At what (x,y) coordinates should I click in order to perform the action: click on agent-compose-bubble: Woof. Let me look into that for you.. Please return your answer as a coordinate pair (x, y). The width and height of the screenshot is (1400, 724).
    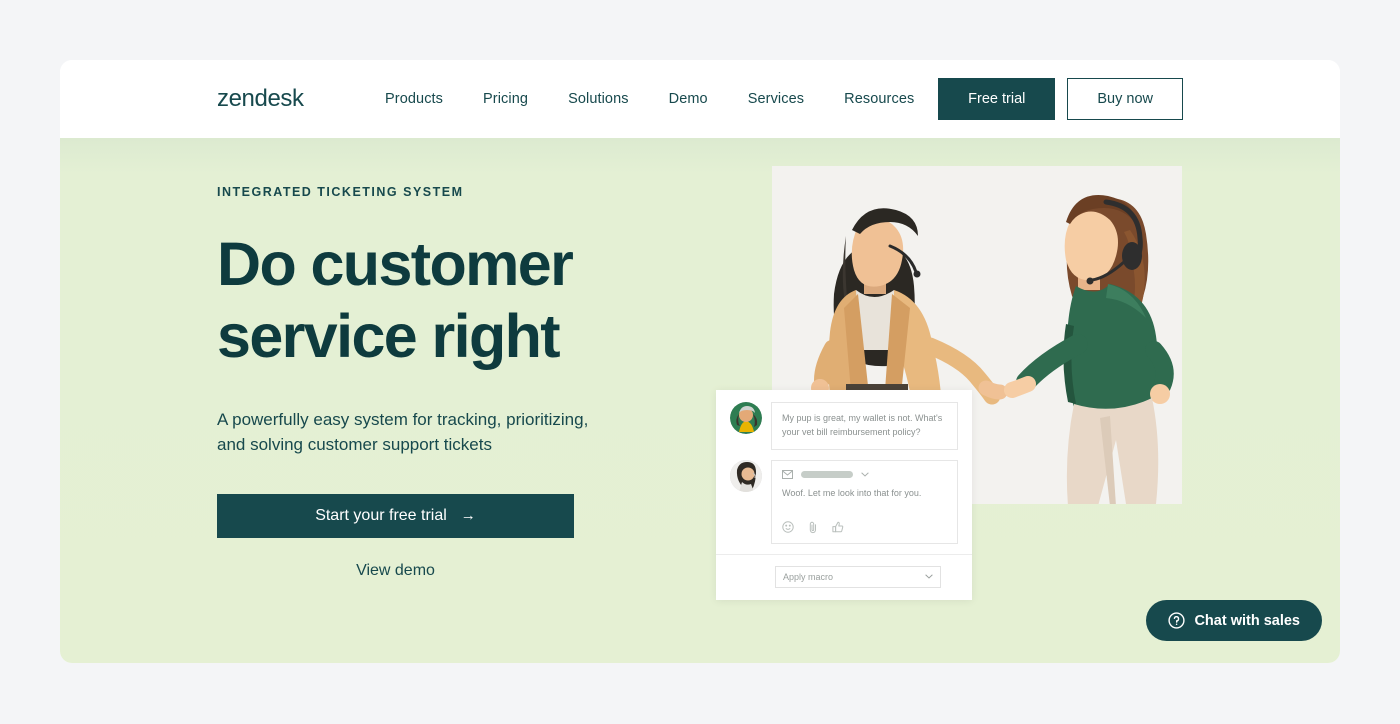
    Looking at the image, I should click on (864, 501).